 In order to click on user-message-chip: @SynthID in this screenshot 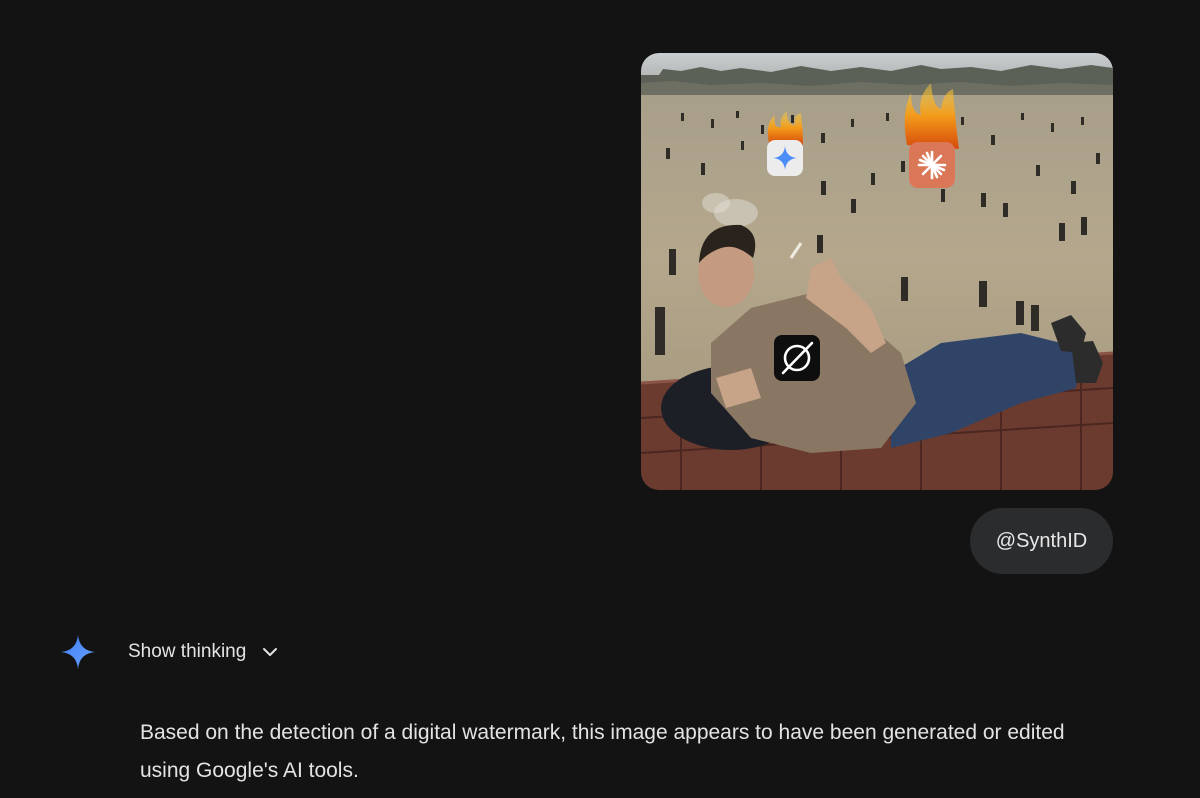, I will do `click(1041, 541)`.